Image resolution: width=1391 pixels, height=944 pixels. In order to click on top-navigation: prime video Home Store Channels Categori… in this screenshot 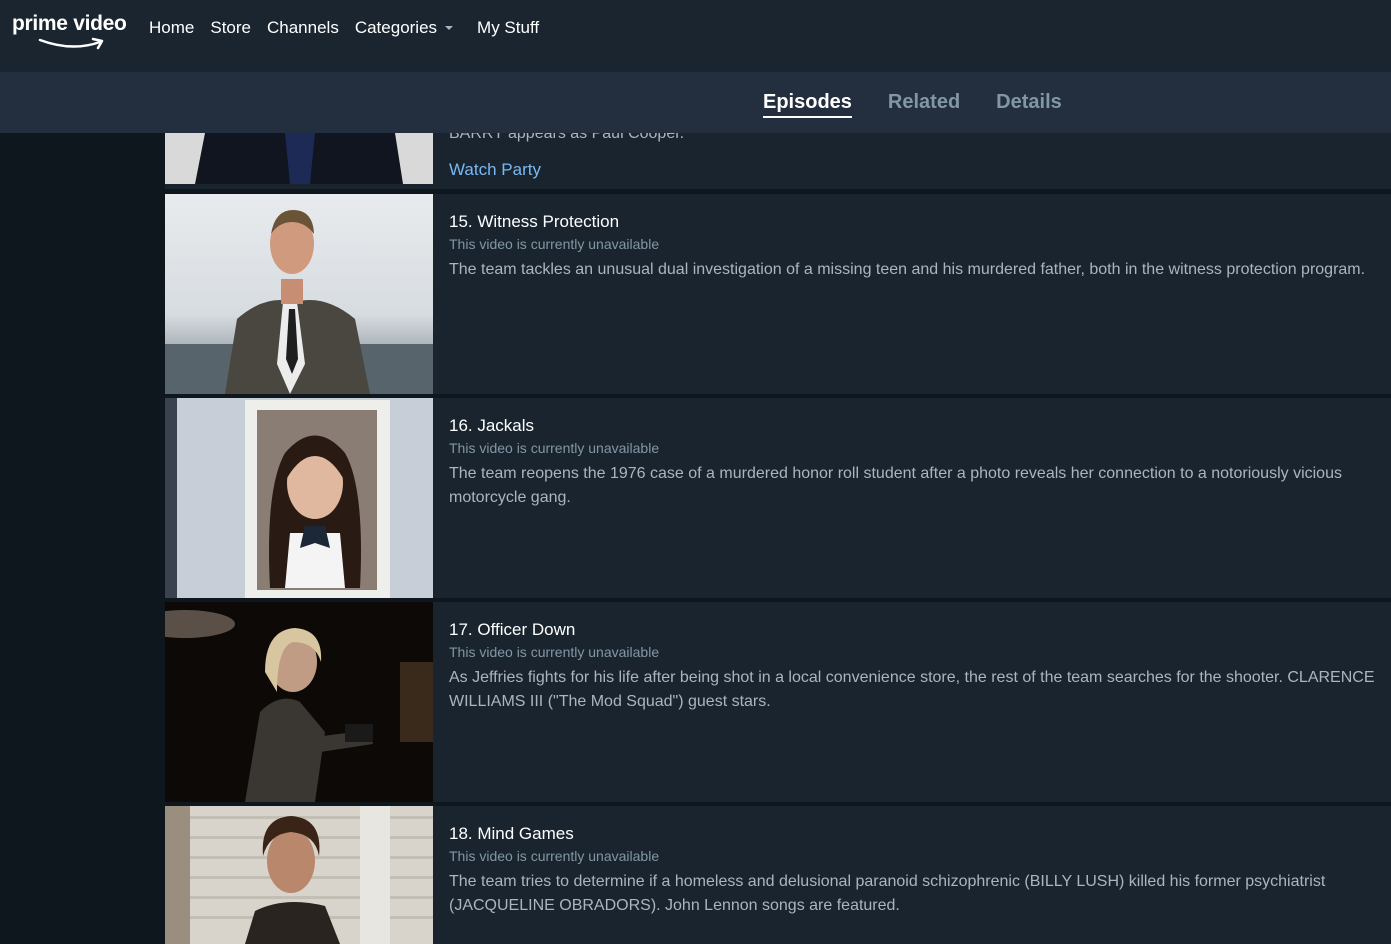, I will do `click(695, 36)`.